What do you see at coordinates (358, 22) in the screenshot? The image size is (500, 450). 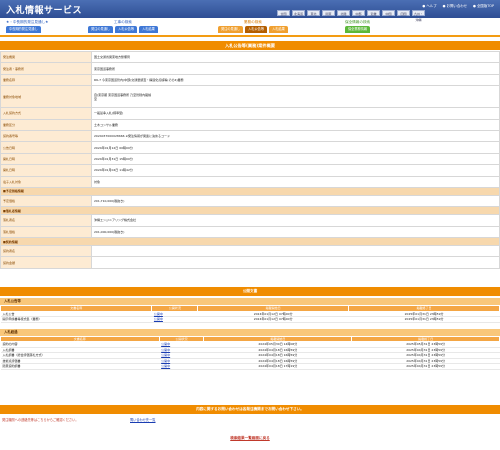 I see `nav-group-title: 保全情報の検索` at bounding box center [358, 22].